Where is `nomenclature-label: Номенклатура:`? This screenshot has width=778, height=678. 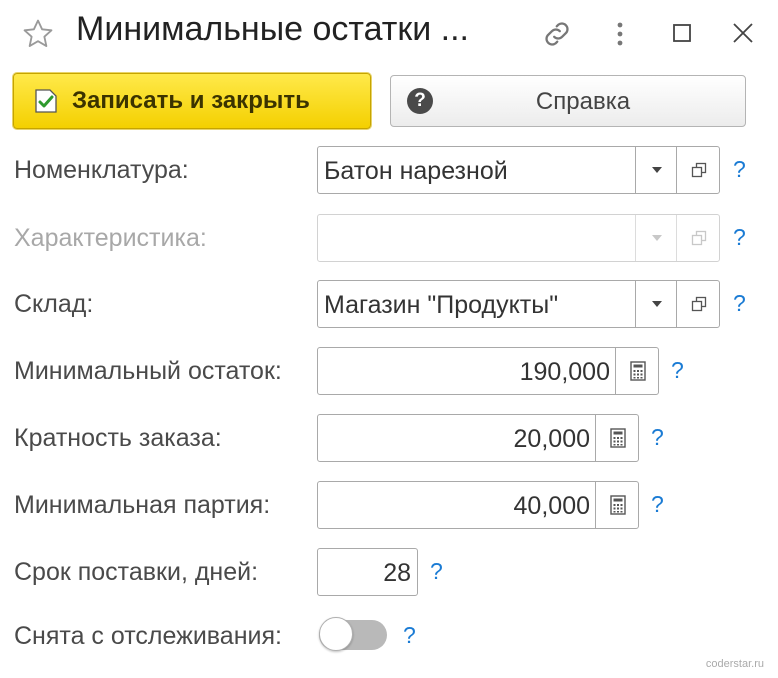 nomenclature-label: Номенклатура: is located at coordinates (101, 170).